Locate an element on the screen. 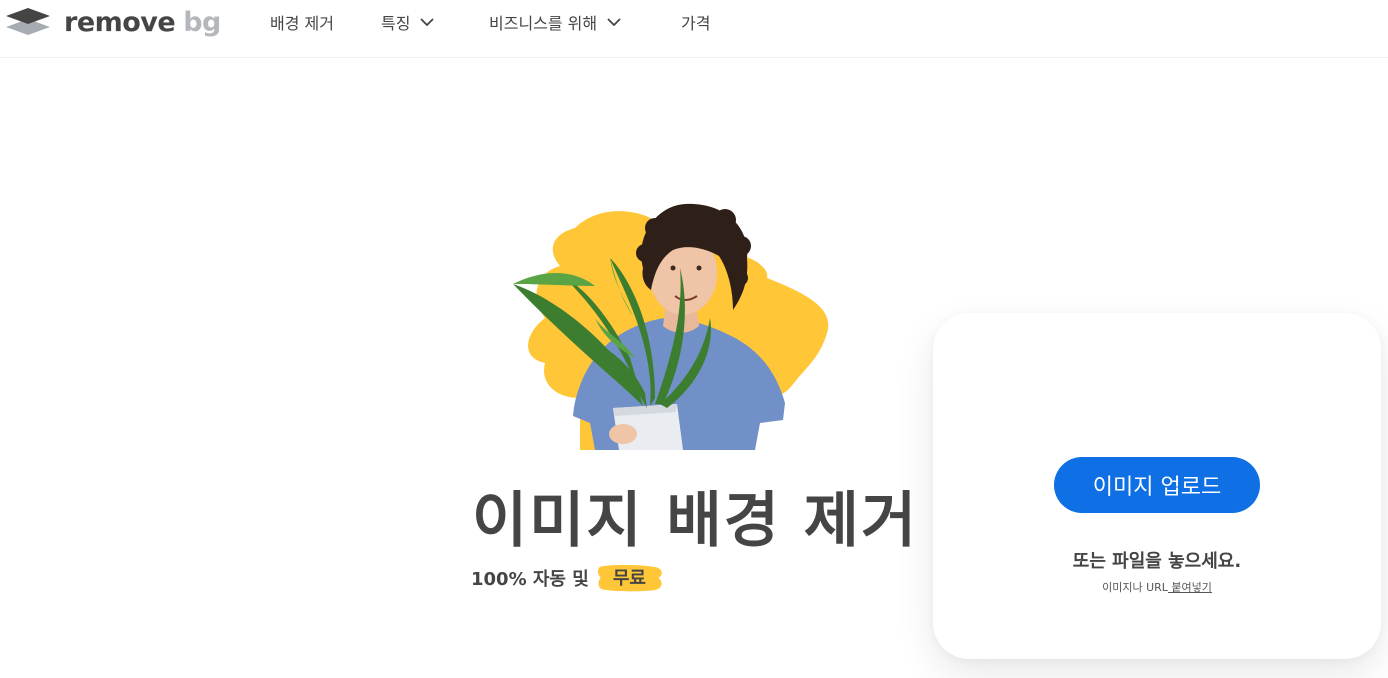 The width and height of the screenshot is (1388, 678). subtitle-text: 100% 자동 및 is located at coordinates (530, 579).